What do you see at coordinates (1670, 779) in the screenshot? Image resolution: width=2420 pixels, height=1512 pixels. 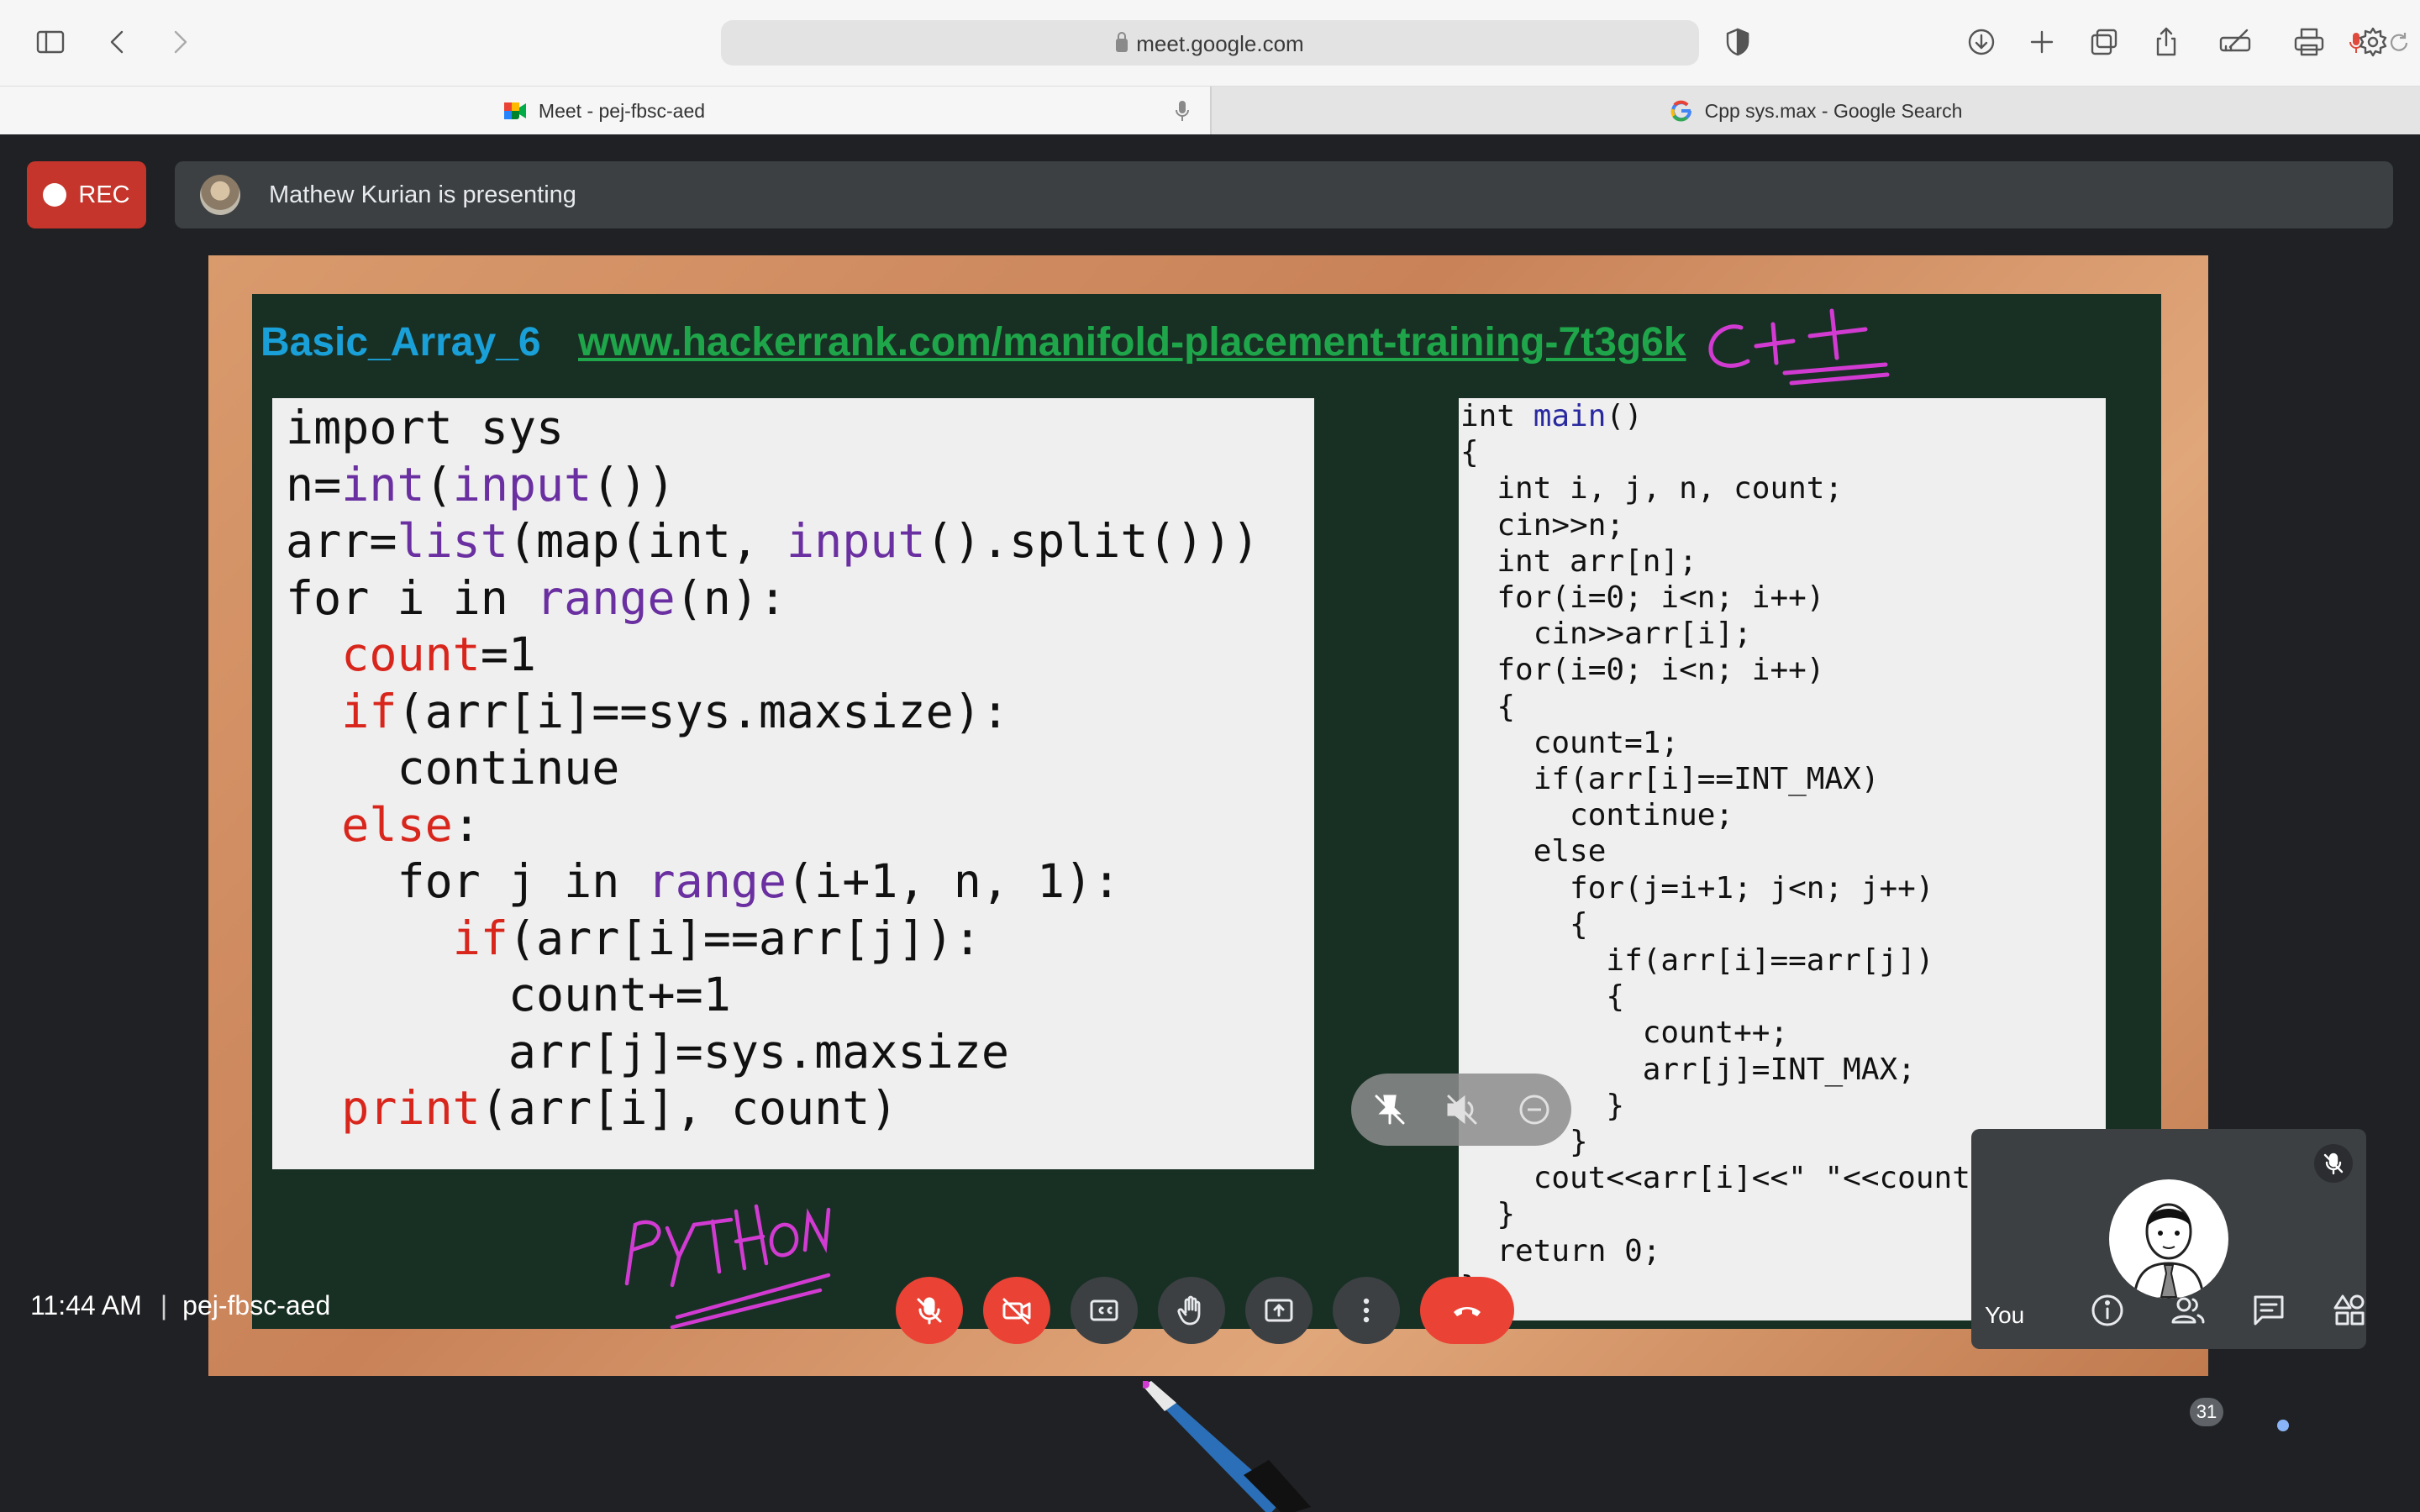 I see `cpp-code-line: if(arr[i]==INT_MAX)` at bounding box center [1670, 779].